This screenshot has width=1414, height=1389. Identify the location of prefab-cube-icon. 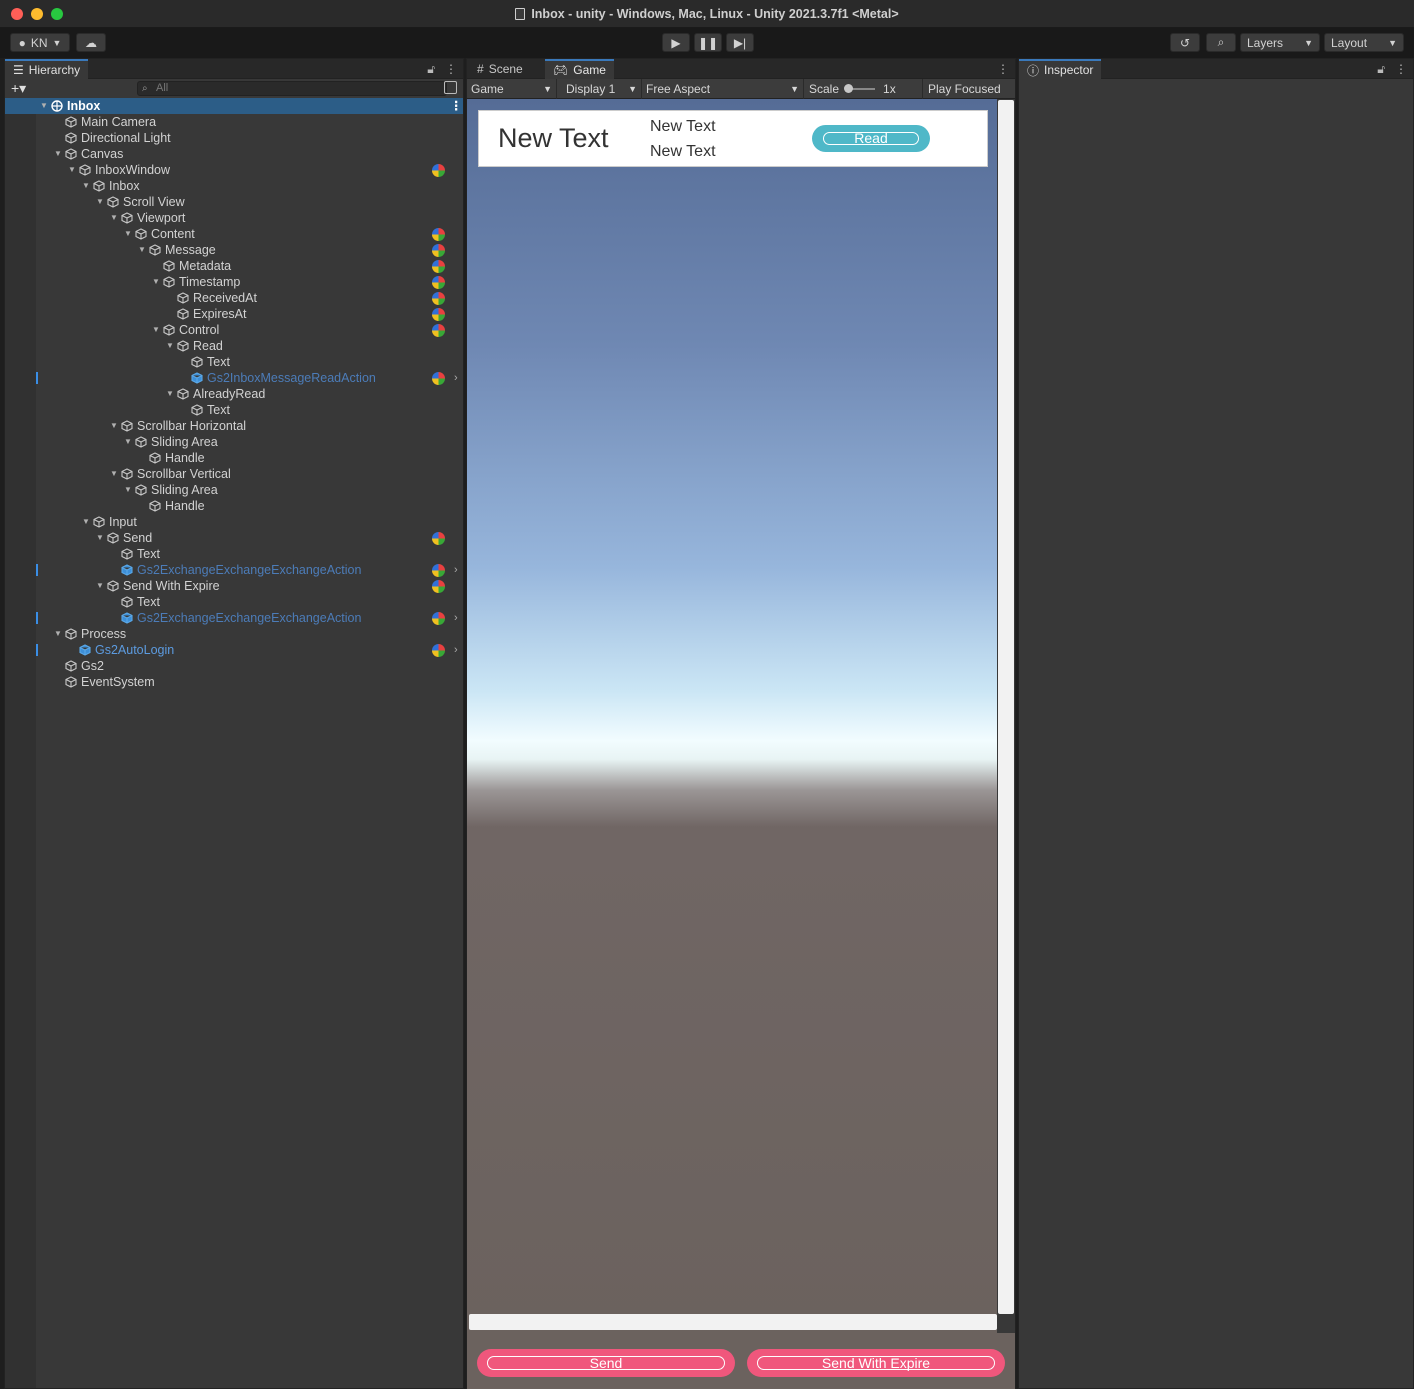
(127, 570).